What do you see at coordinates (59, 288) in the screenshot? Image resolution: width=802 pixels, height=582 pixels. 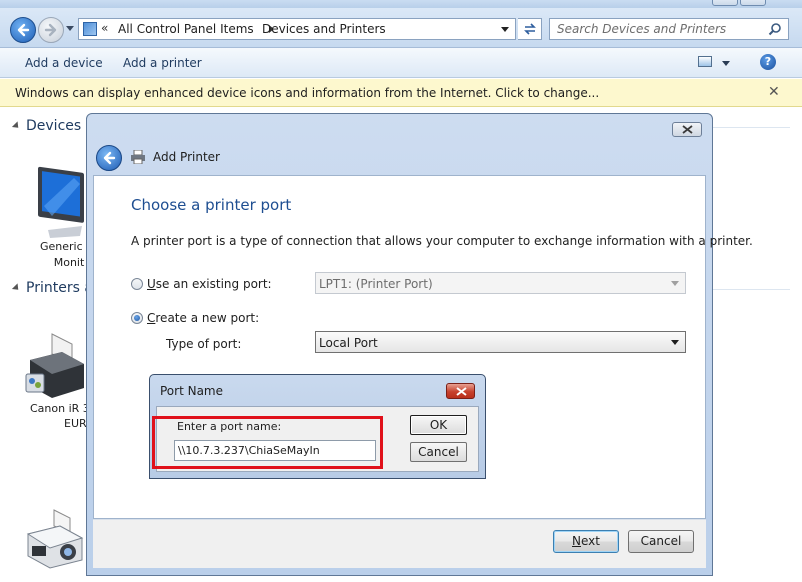 I see `printers-group-title: Printers a` at bounding box center [59, 288].